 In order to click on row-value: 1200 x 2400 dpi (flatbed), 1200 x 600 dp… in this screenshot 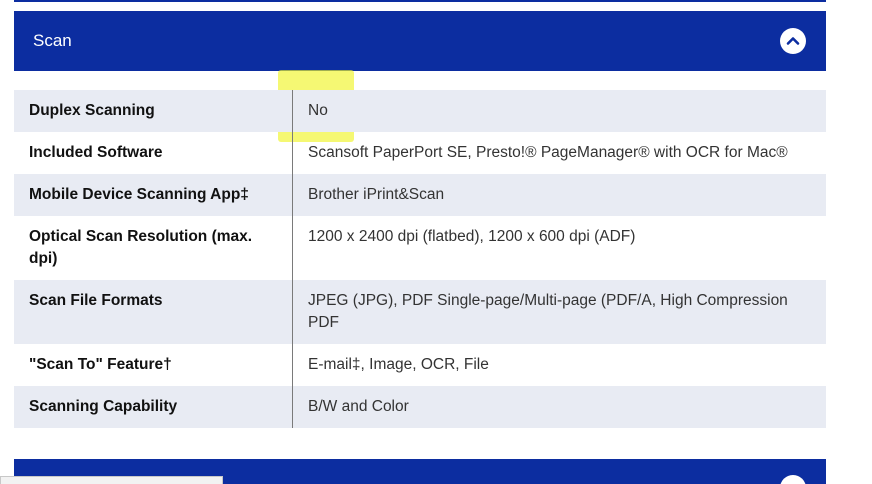, I will do `click(472, 236)`.